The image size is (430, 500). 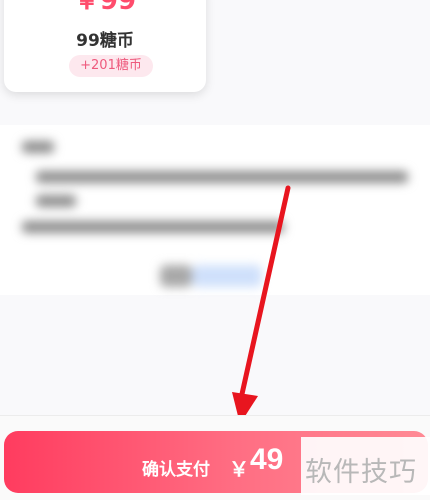 I want to click on confirm-pay-label: 确认支付, so click(x=176, y=469).